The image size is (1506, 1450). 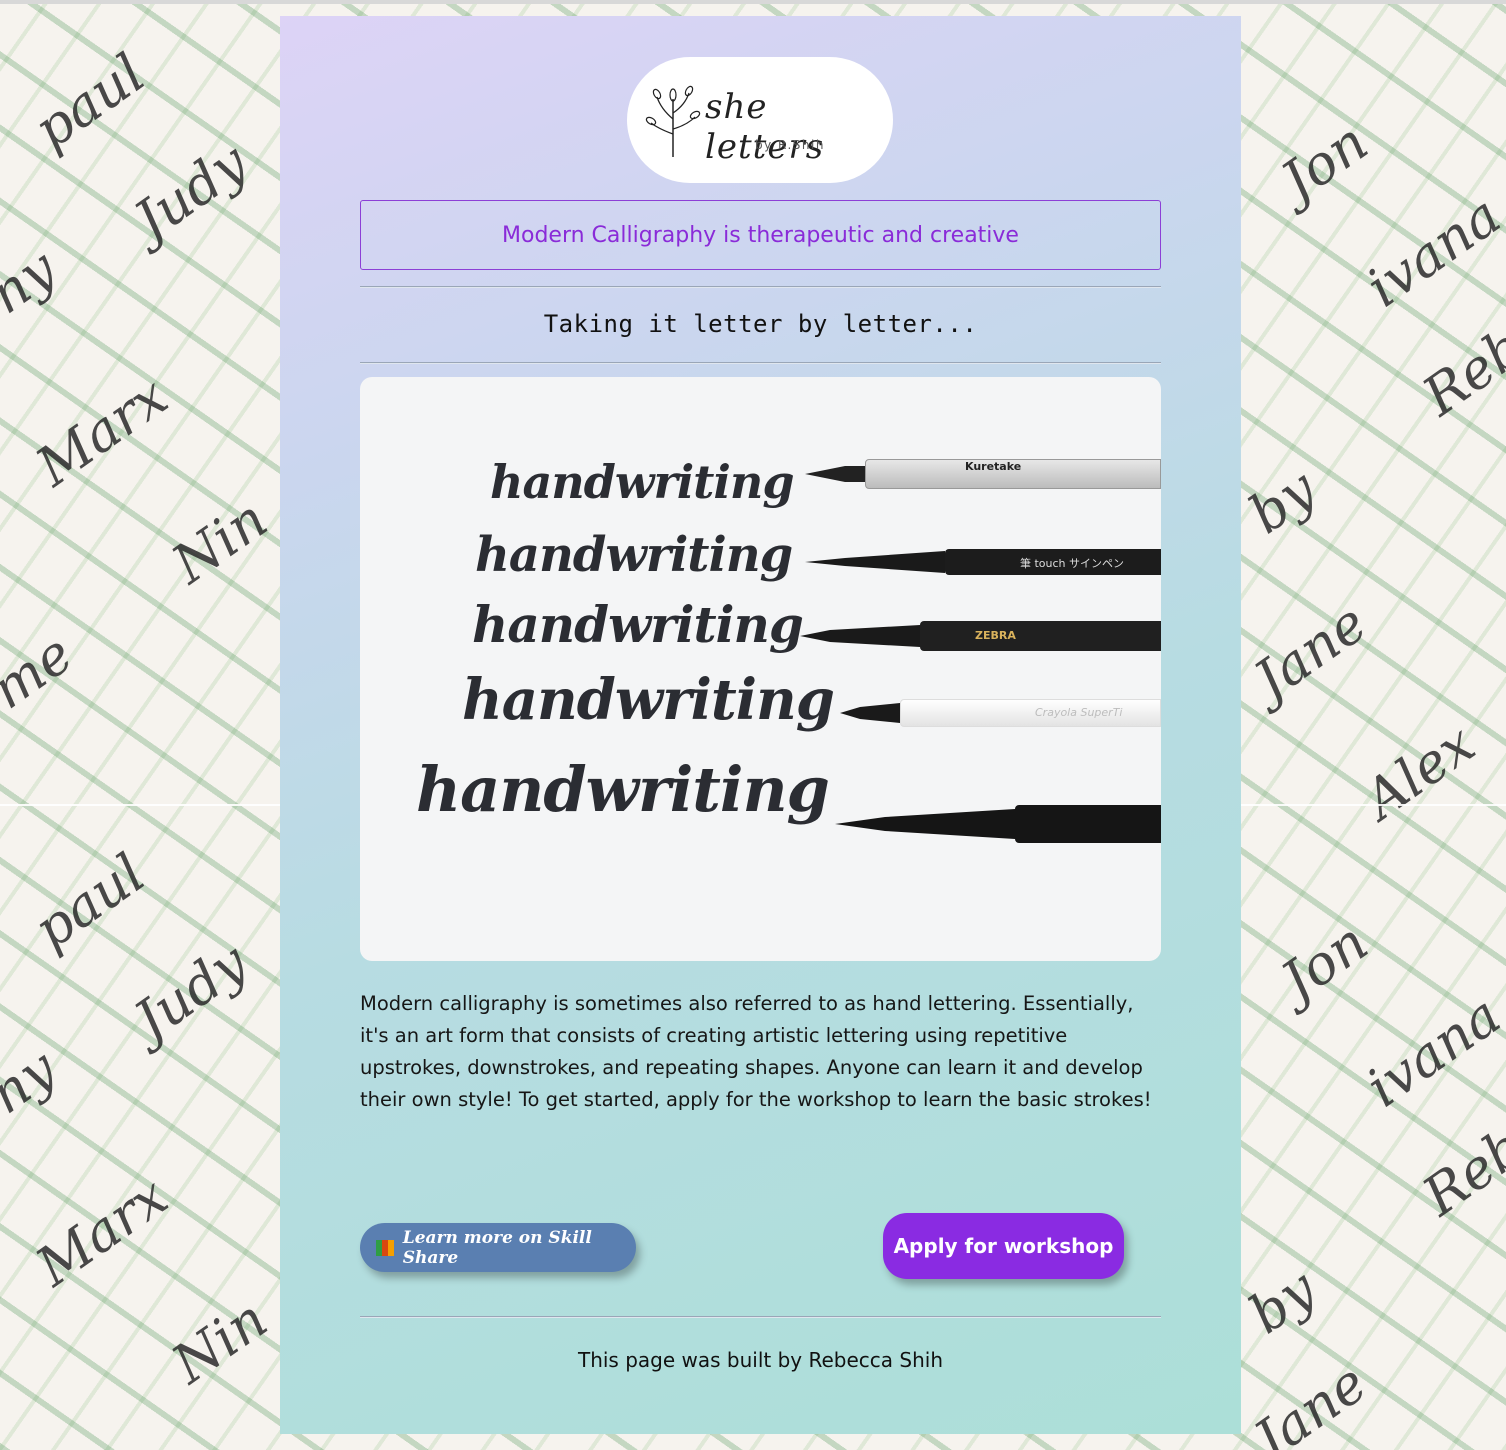 What do you see at coordinates (995, 635) in the screenshot?
I see `pen-label: ZEBRA` at bounding box center [995, 635].